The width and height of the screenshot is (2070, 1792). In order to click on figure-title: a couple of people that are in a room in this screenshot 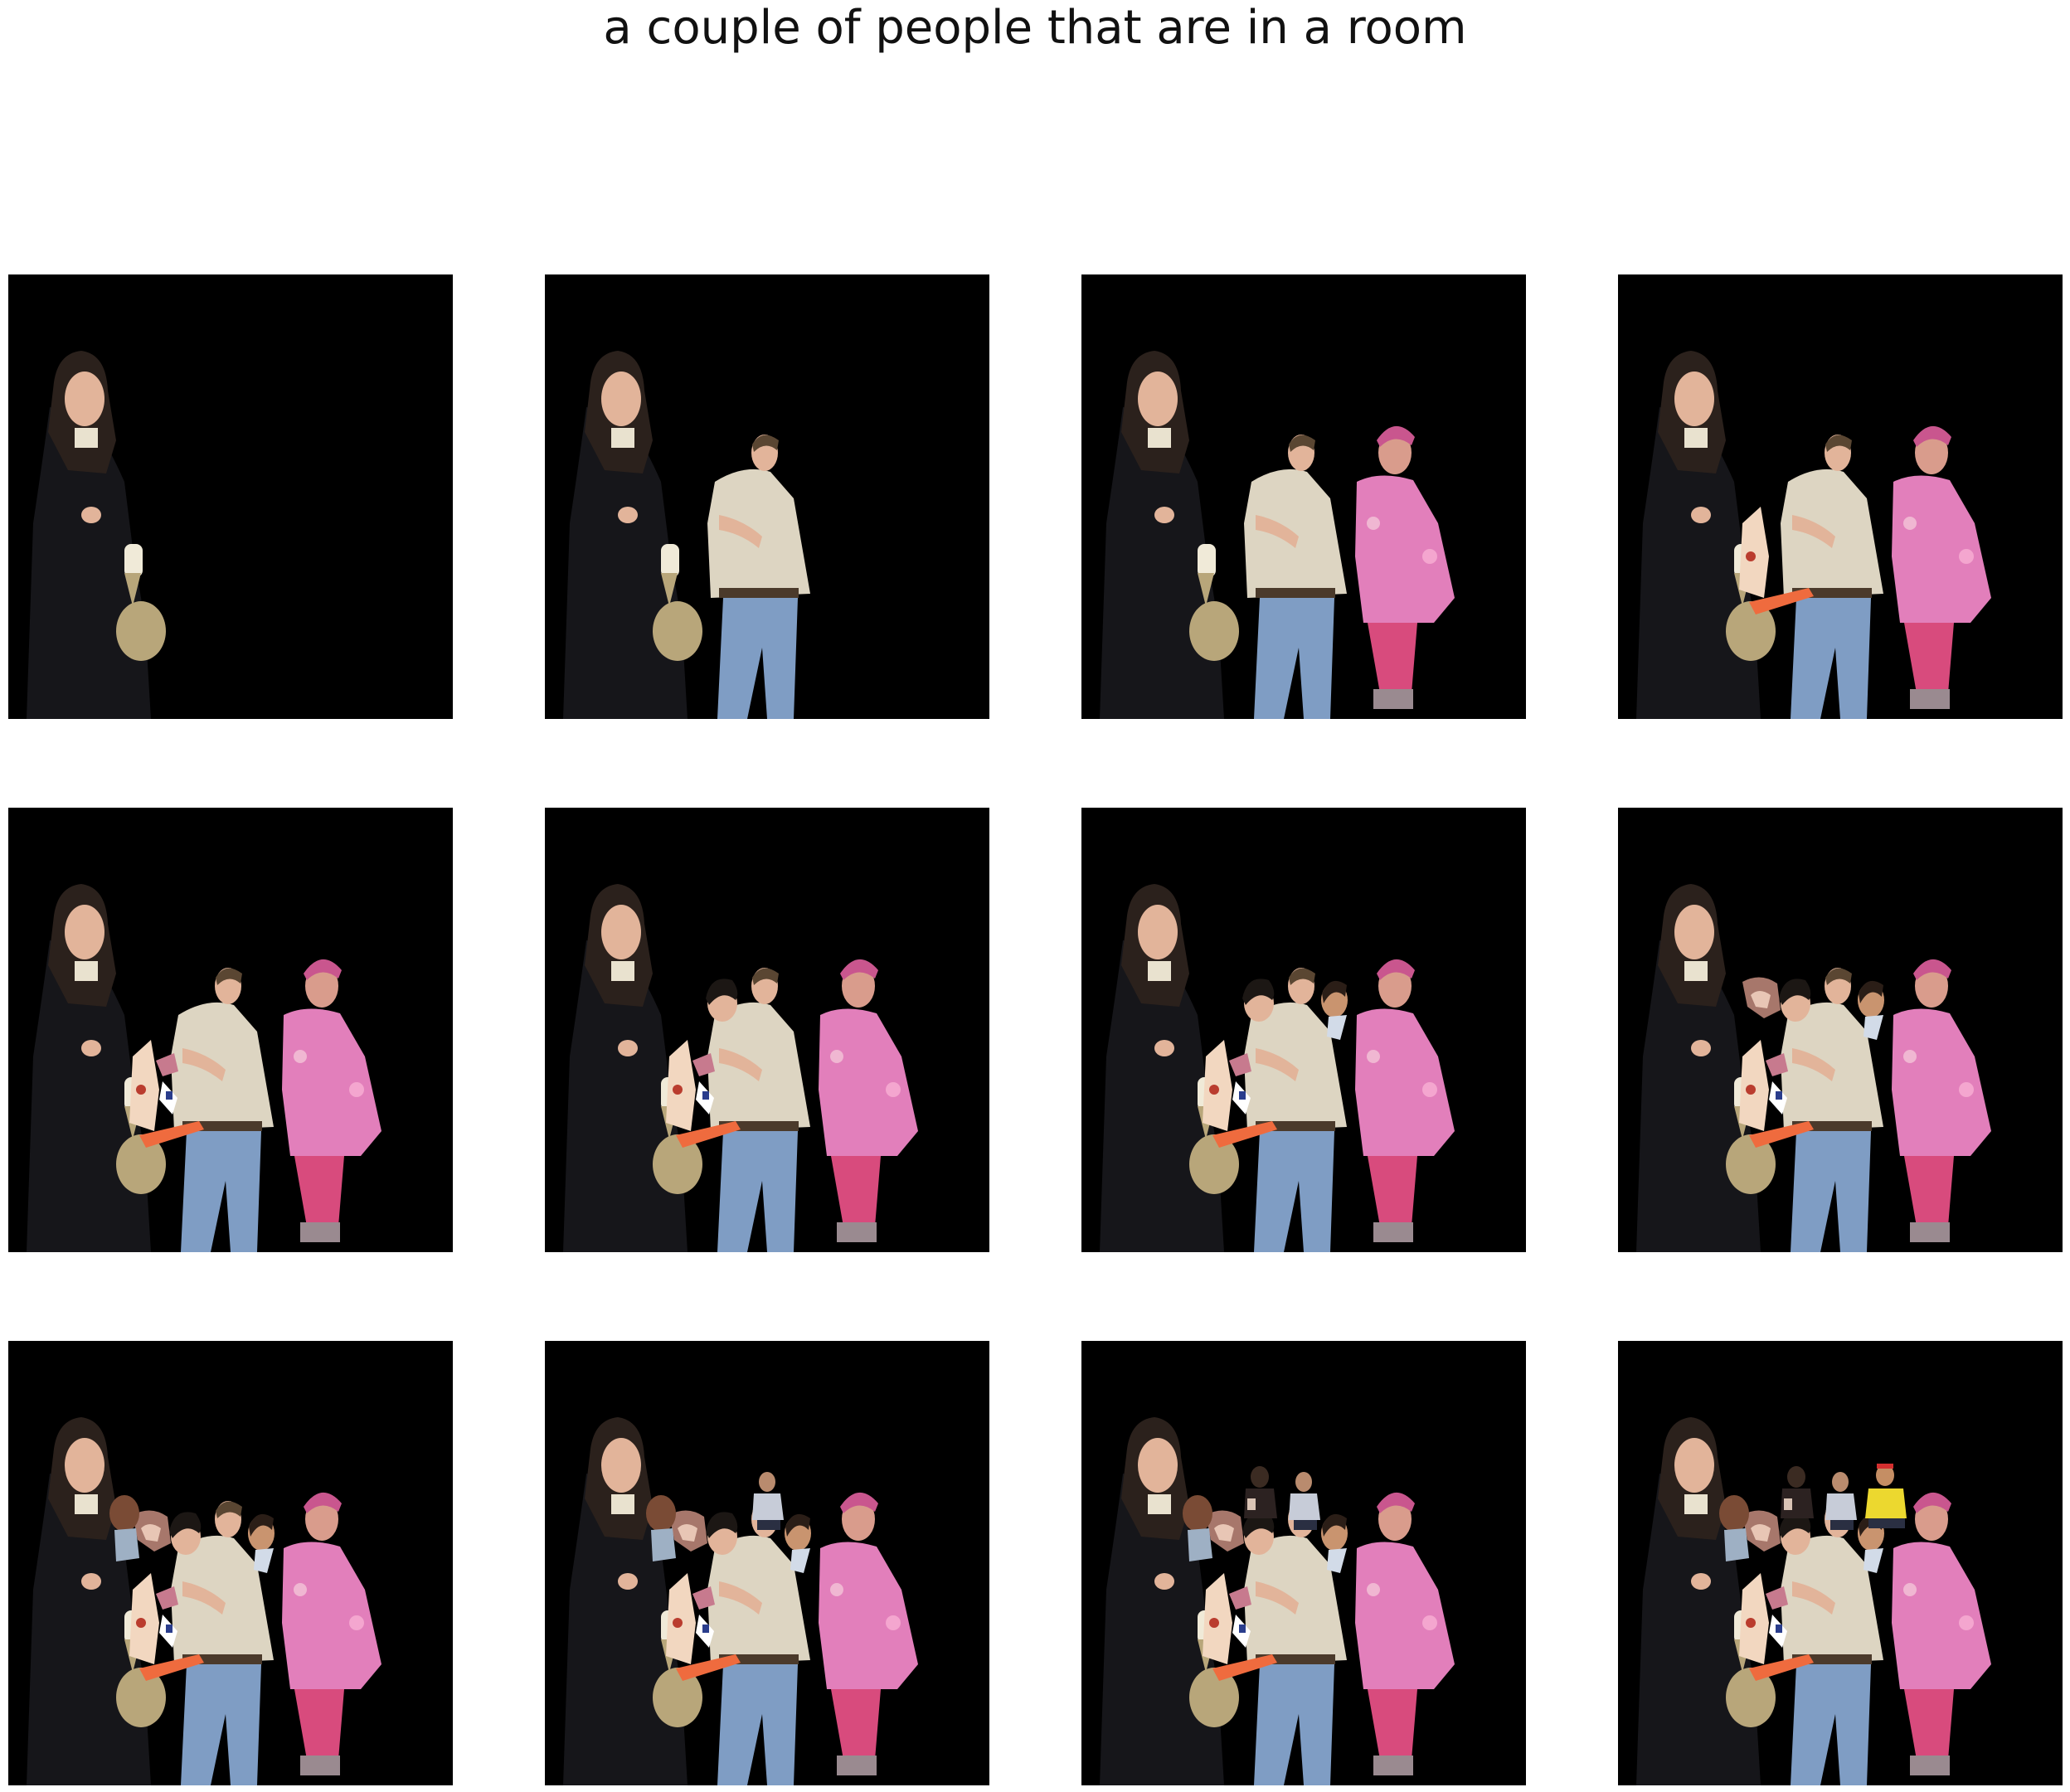, I will do `click(1035, 28)`.